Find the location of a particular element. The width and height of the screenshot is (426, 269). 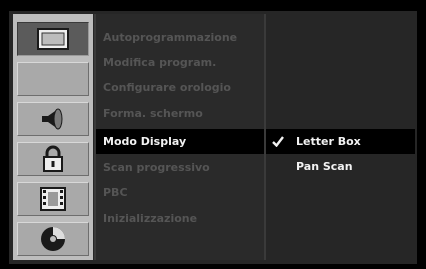

option-letter-box: Letter Box is located at coordinates (340, 141).